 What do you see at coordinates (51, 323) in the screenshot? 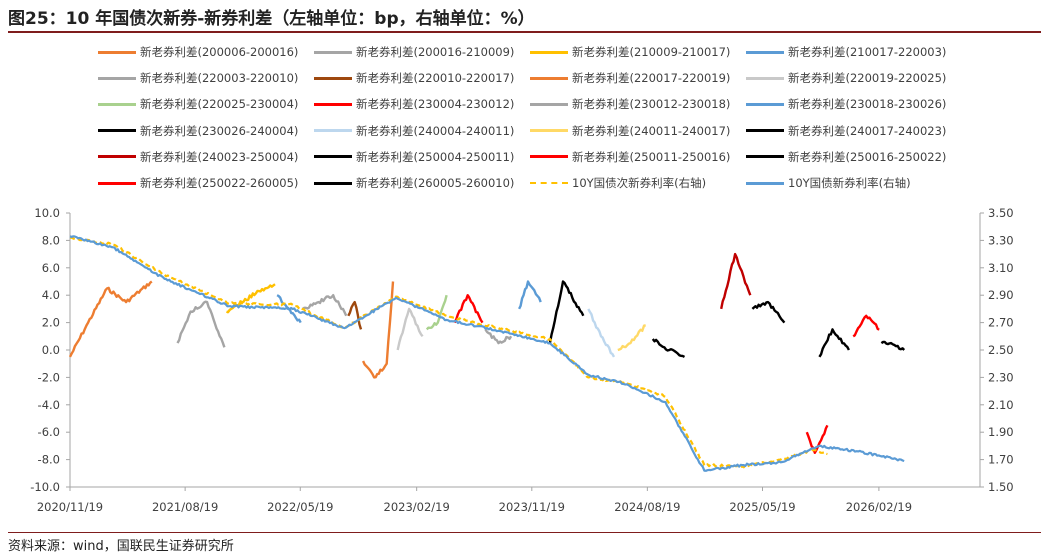
I see `y-tick-label: 2.0` at bounding box center [51, 323].